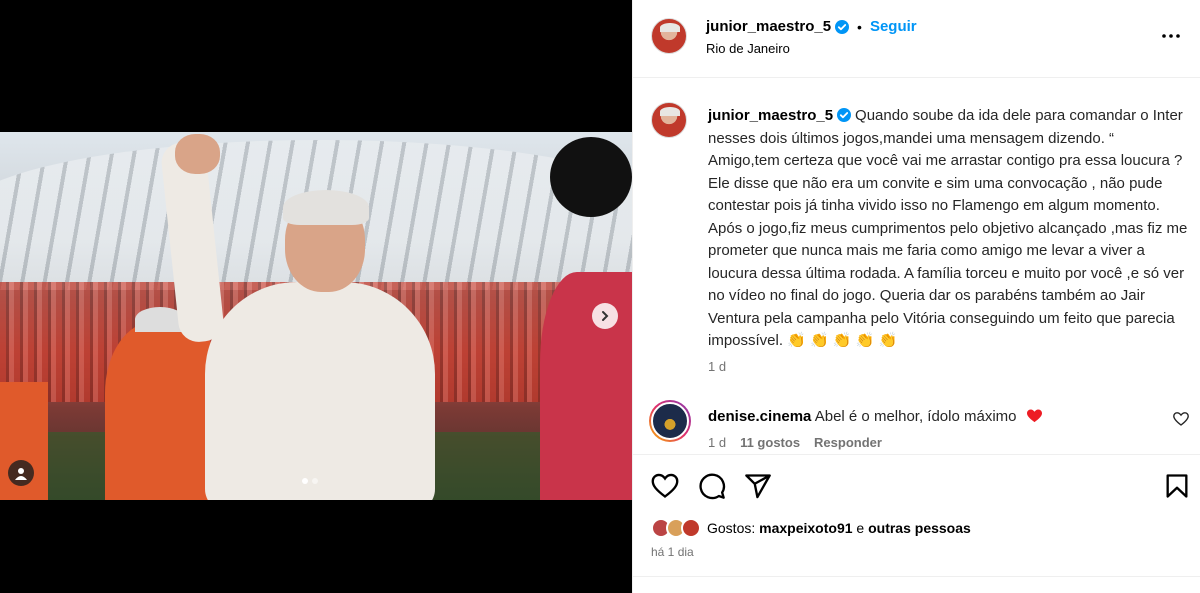 The width and height of the screenshot is (1200, 593). I want to click on author-row: junior_maestro_5 • Seguir, so click(811, 26).